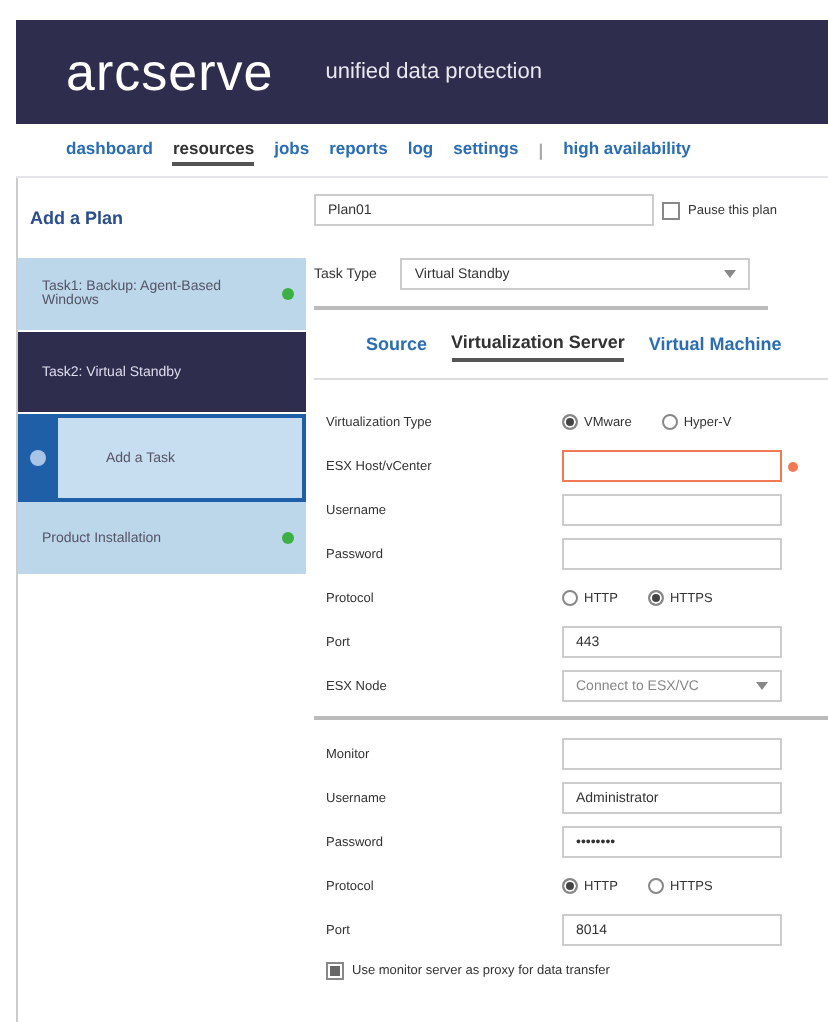 This screenshot has width=828, height=1022. What do you see at coordinates (335, 970) in the screenshot?
I see `proxy-checkbox` at bounding box center [335, 970].